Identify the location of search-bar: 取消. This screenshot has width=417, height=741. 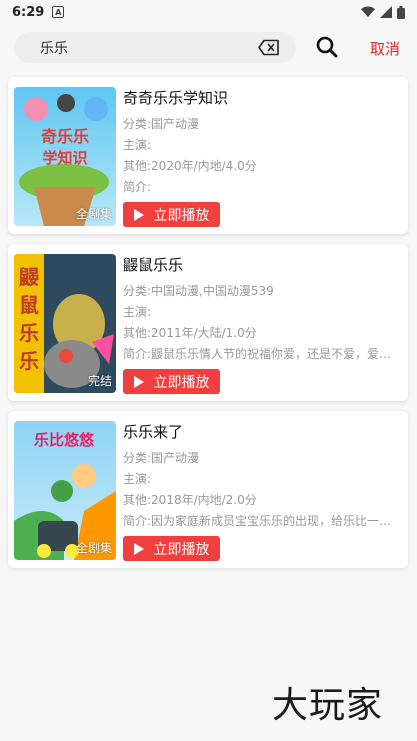
(208, 48).